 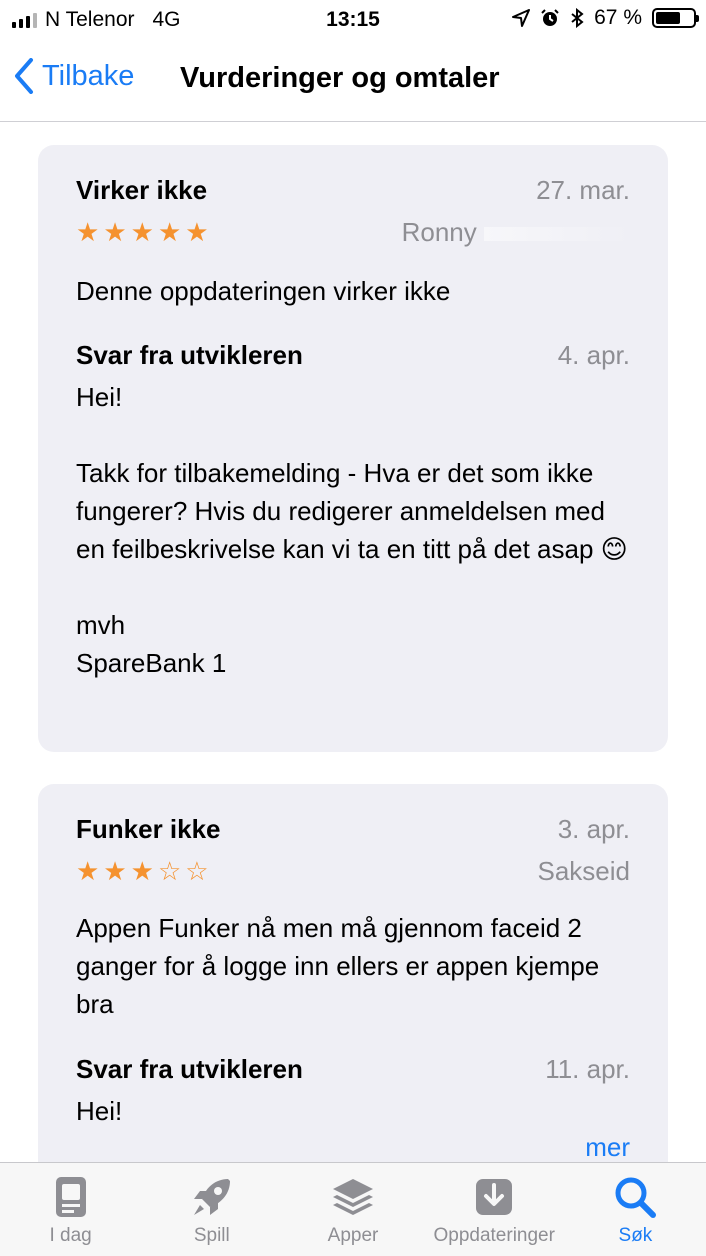 I want to click on tab-search: Søk, so click(x=635, y=1209).